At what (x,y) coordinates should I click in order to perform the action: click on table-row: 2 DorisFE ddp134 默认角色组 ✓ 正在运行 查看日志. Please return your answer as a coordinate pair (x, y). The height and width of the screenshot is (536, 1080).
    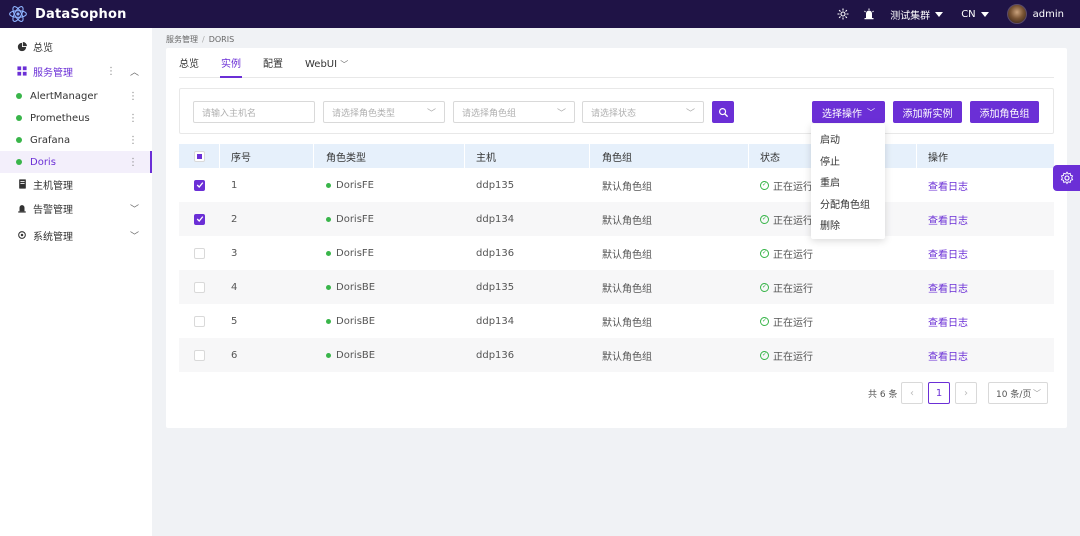
    Looking at the image, I should click on (616, 219).